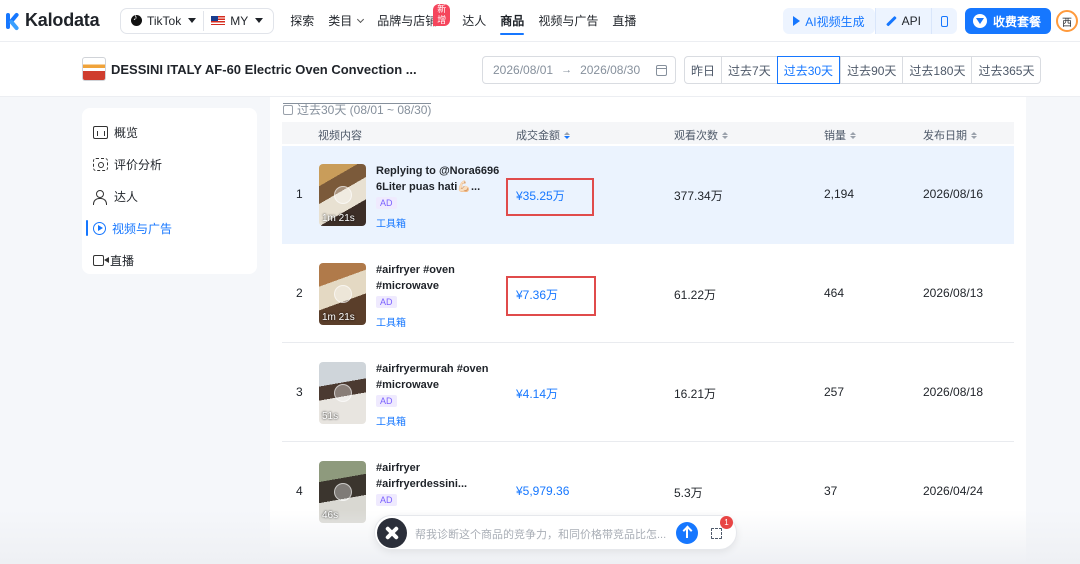 The image size is (1080, 564). I want to click on period-selector: 昨日 过去7天 过去30天 过去90天 过去180天 过去365天, so click(863, 70).